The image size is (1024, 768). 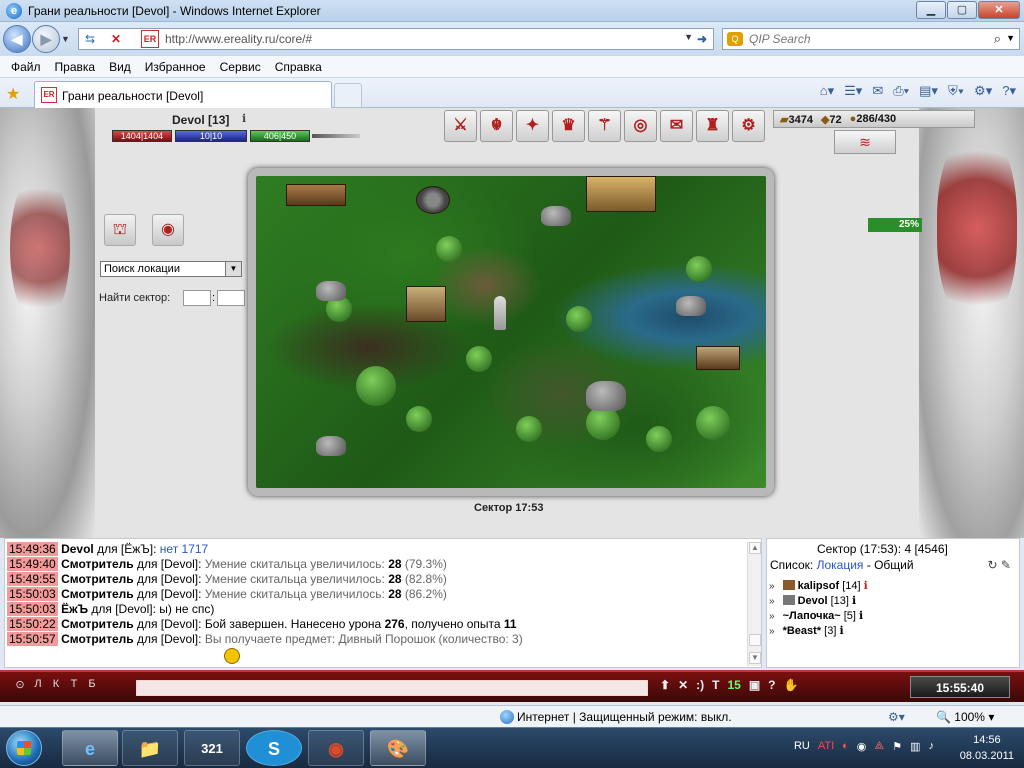 What do you see at coordinates (433, 200) in the screenshot?
I see `arena-building` at bounding box center [433, 200].